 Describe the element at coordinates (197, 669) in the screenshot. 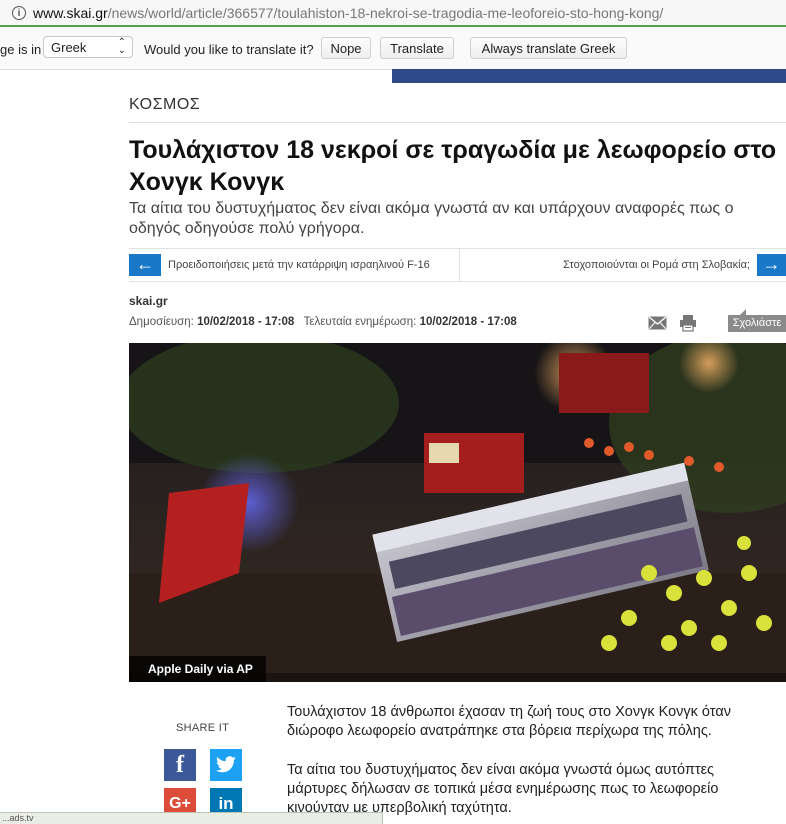

I see `photo-caption: Apple Daily via AP` at that location.